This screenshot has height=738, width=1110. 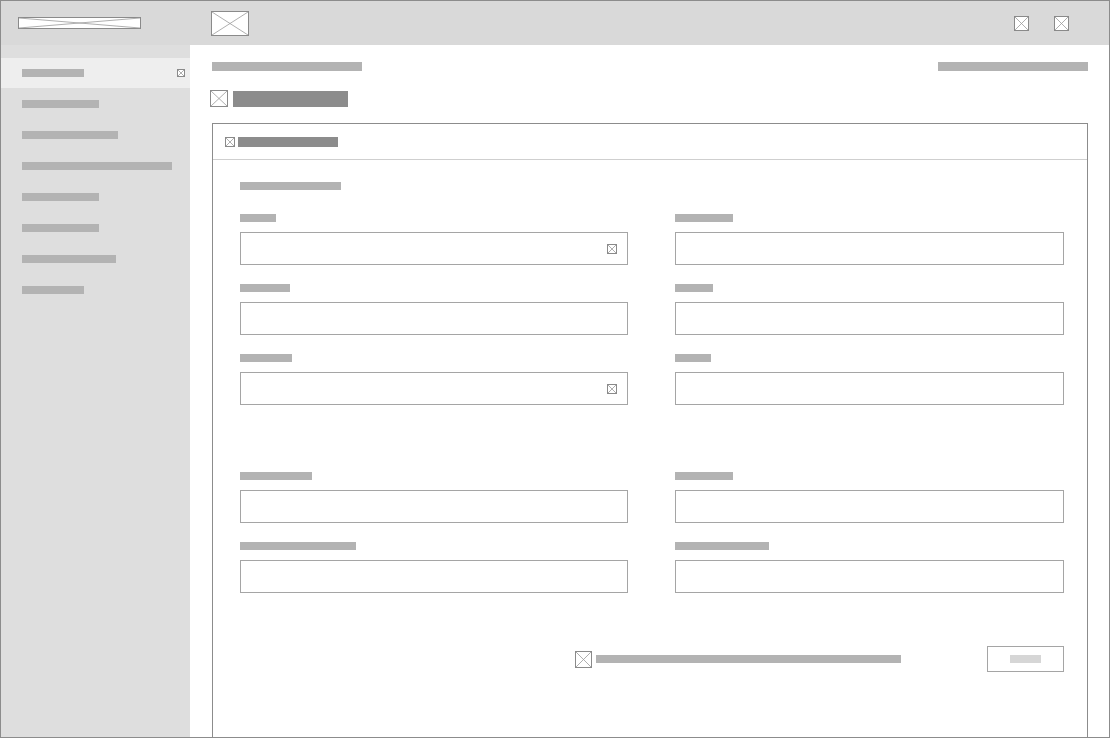 I want to click on sidebar-item, so click(x=95, y=73).